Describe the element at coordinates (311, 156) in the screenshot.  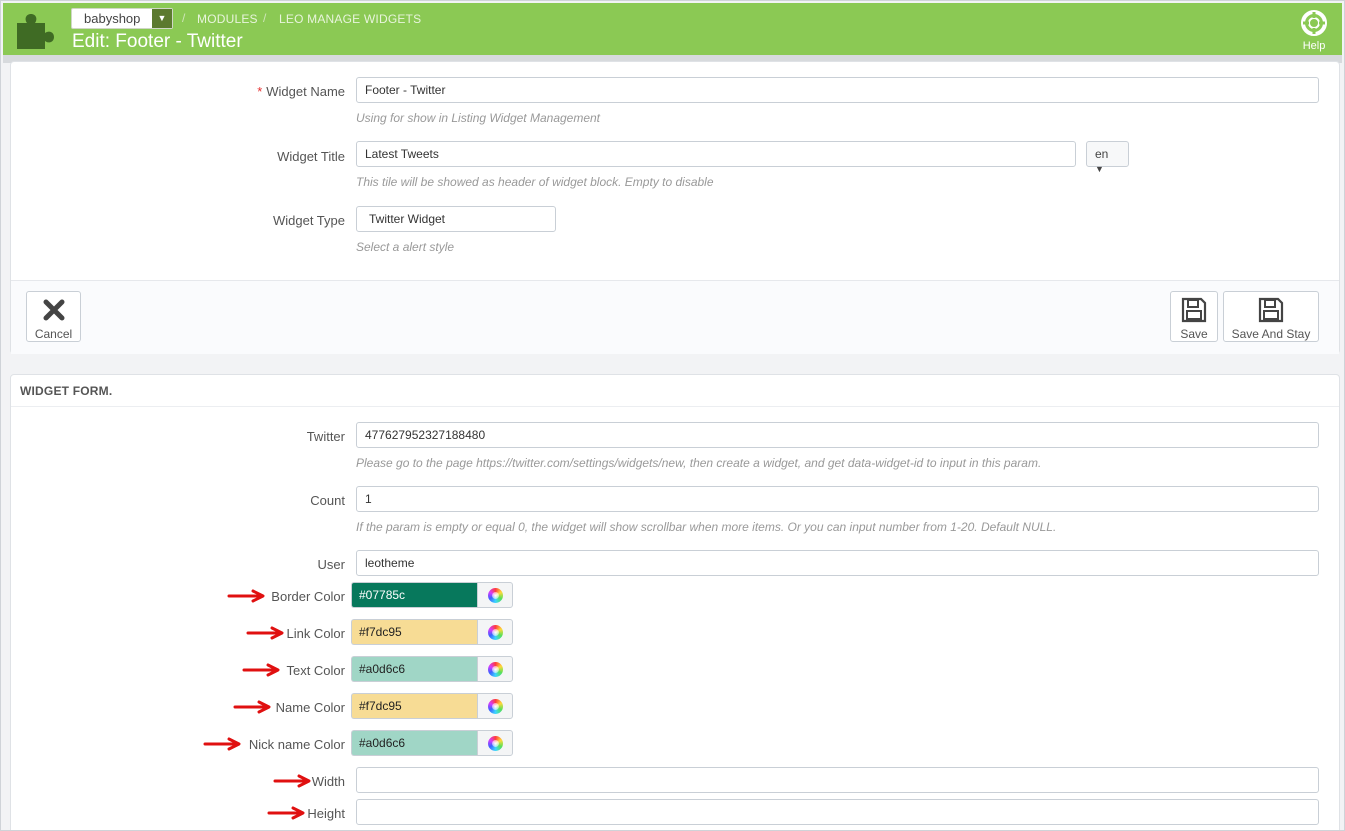
I see `widget-title-label: Widget Title` at that location.